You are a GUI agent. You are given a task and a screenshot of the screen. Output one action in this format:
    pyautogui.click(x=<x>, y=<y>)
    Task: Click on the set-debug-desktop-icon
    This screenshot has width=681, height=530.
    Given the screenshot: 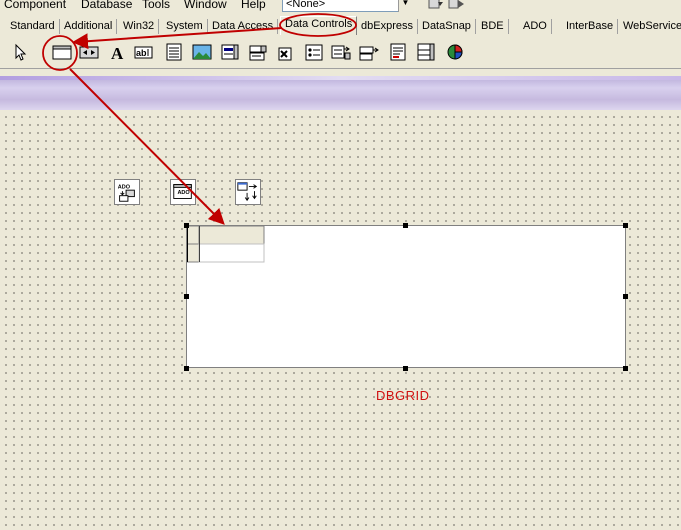 What is the action you would take?
    pyautogui.click(x=457, y=5)
    